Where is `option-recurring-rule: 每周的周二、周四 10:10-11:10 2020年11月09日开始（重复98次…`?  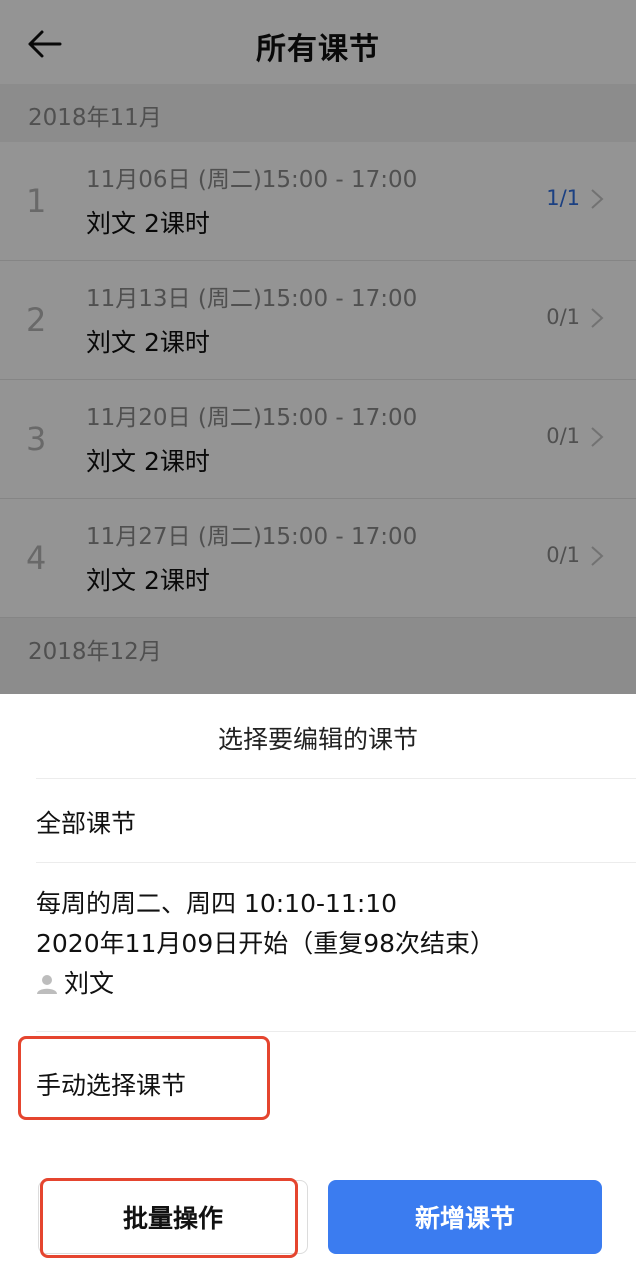
option-recurring-rule: 每周的周二、周四 10:10-11:10 2020年11月09日开始（重复98次… is located at coordinates (336, 944).